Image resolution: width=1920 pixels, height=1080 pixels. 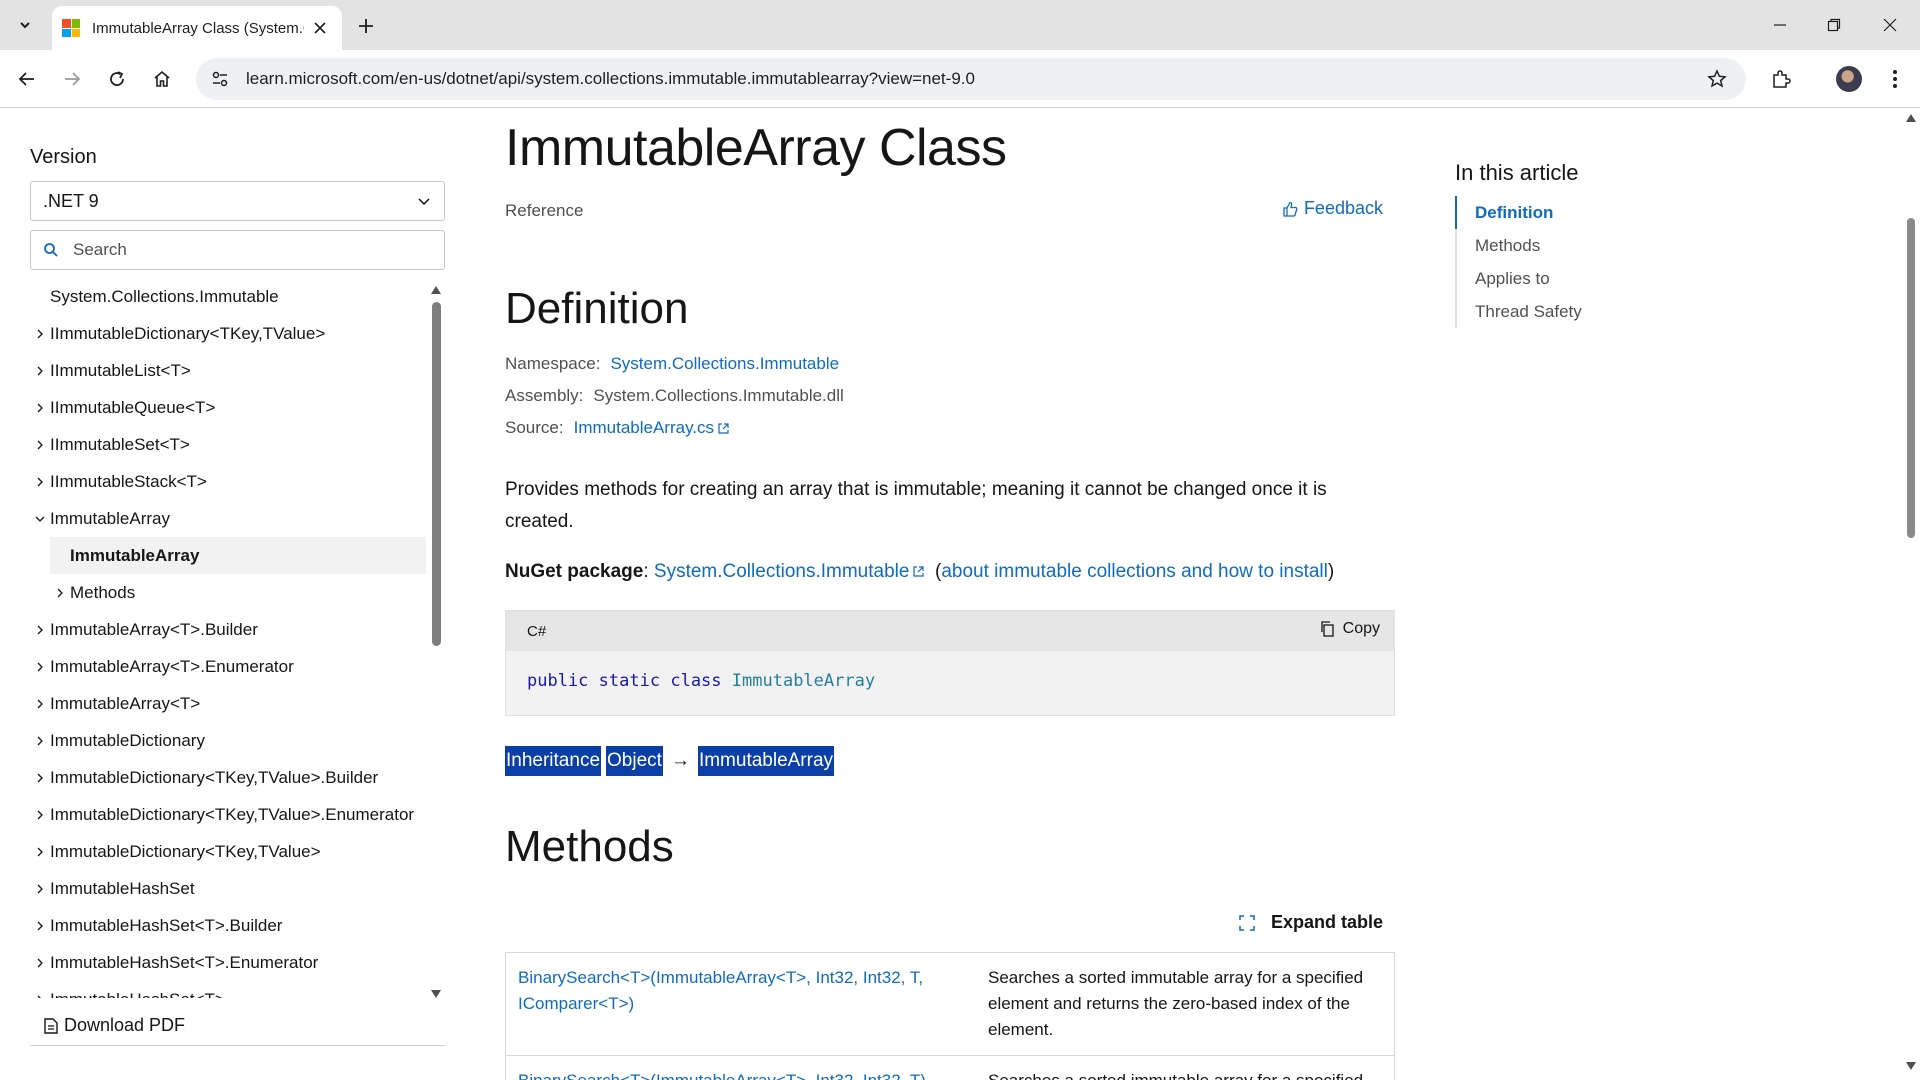 I want to click on toc-tree-item: IImmutableQueue<T>, so click(x=228, y=407).